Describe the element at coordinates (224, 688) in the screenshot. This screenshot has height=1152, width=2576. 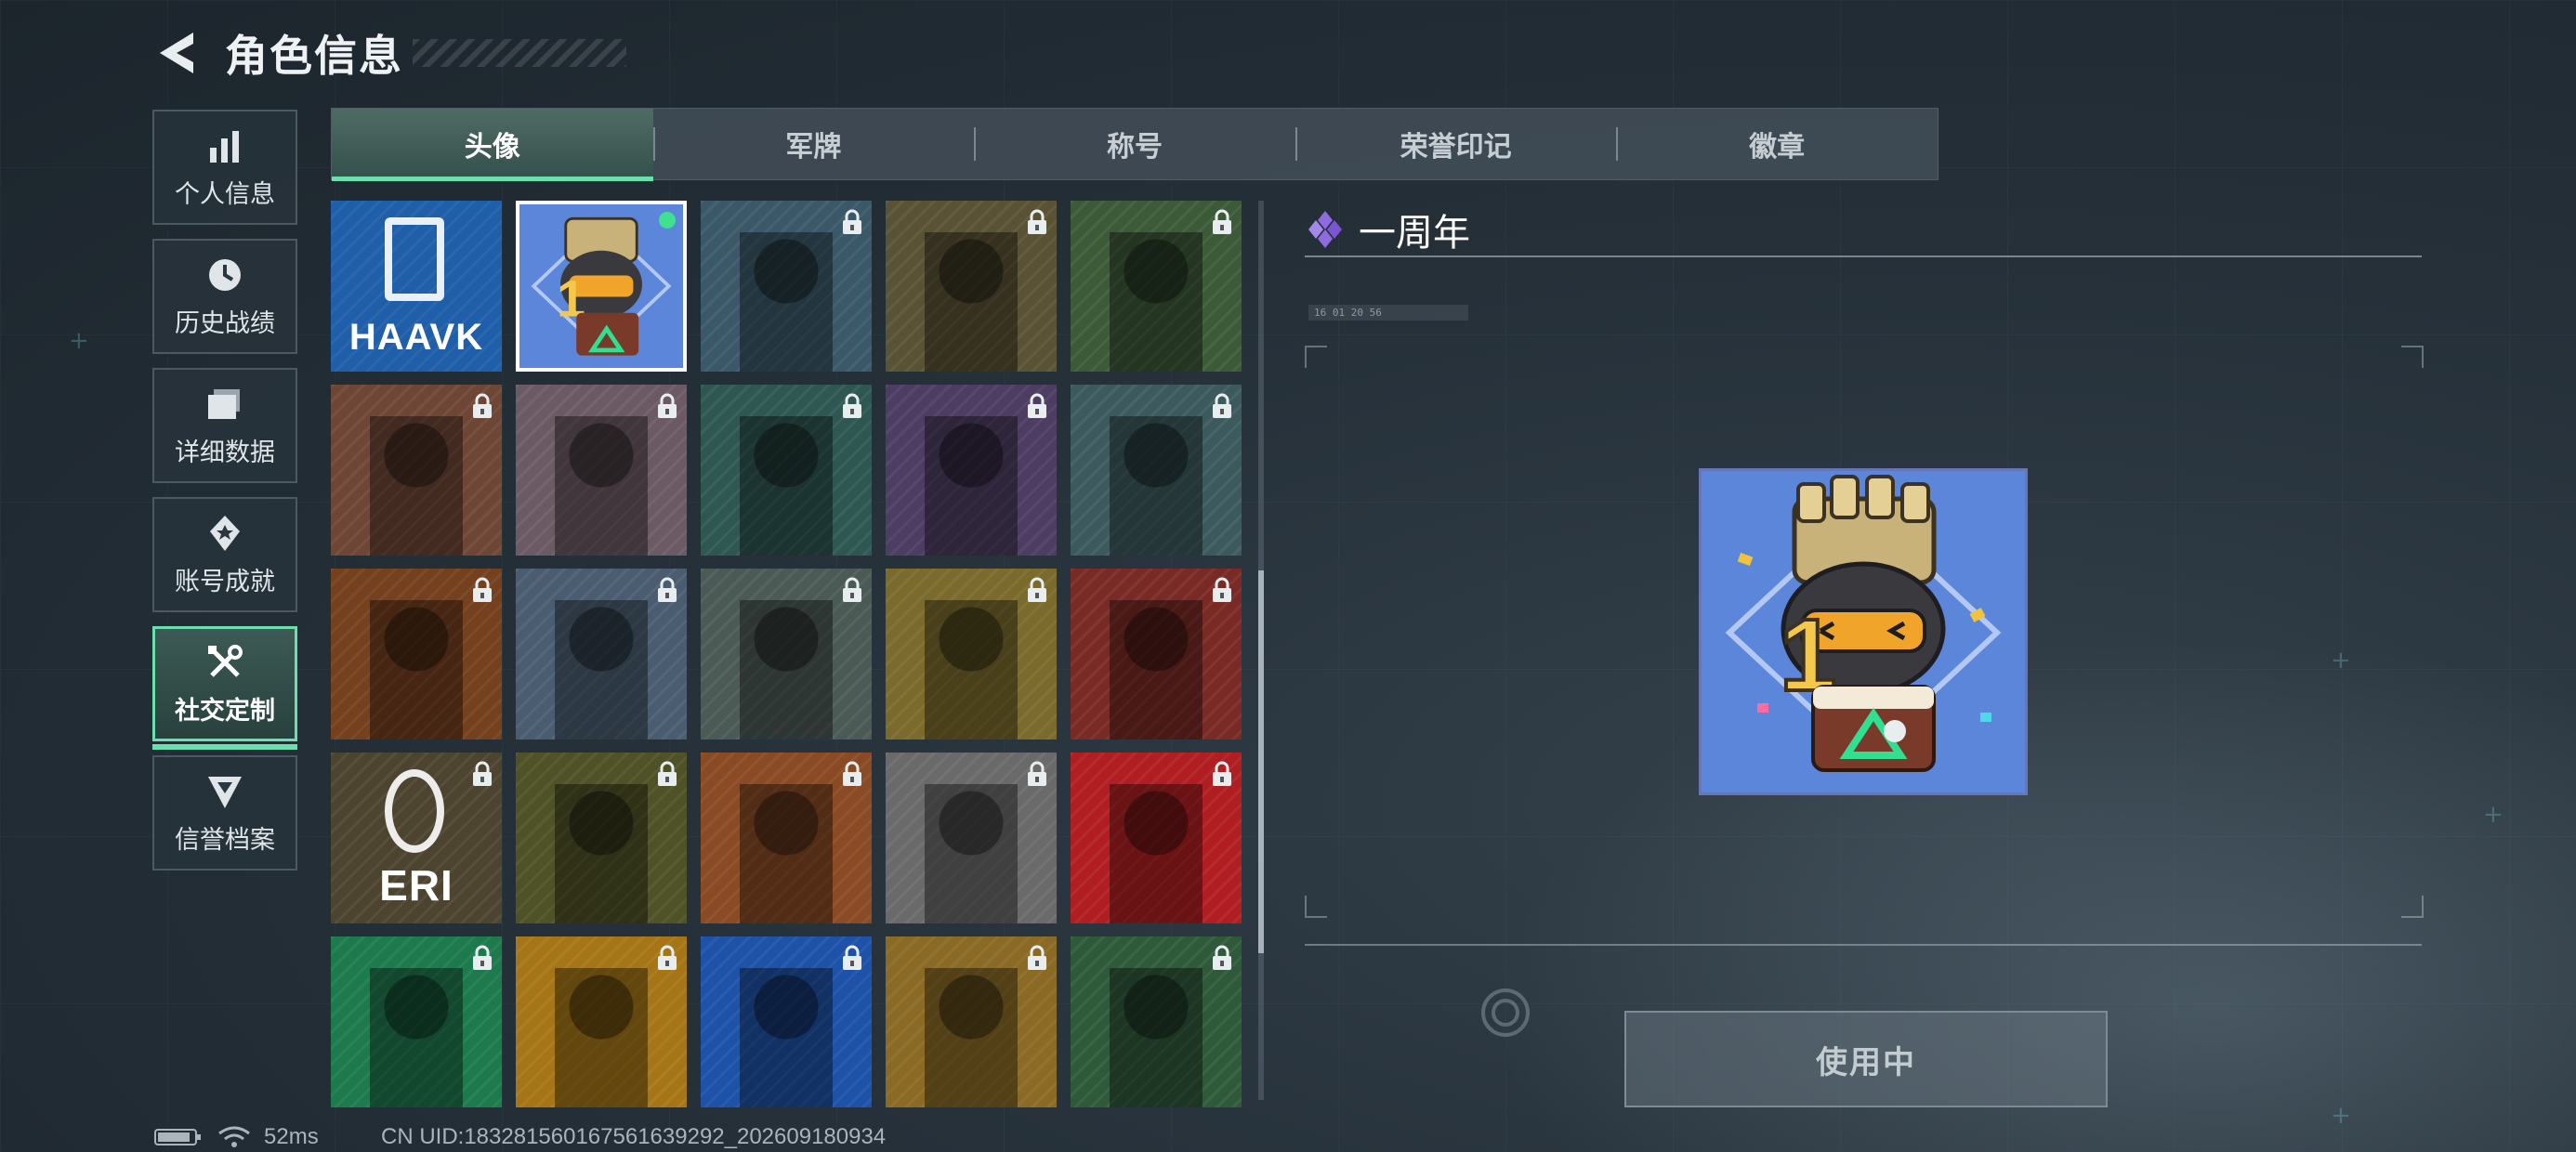
I see `sidebar-item-social-customize: 社交定制` at that location.